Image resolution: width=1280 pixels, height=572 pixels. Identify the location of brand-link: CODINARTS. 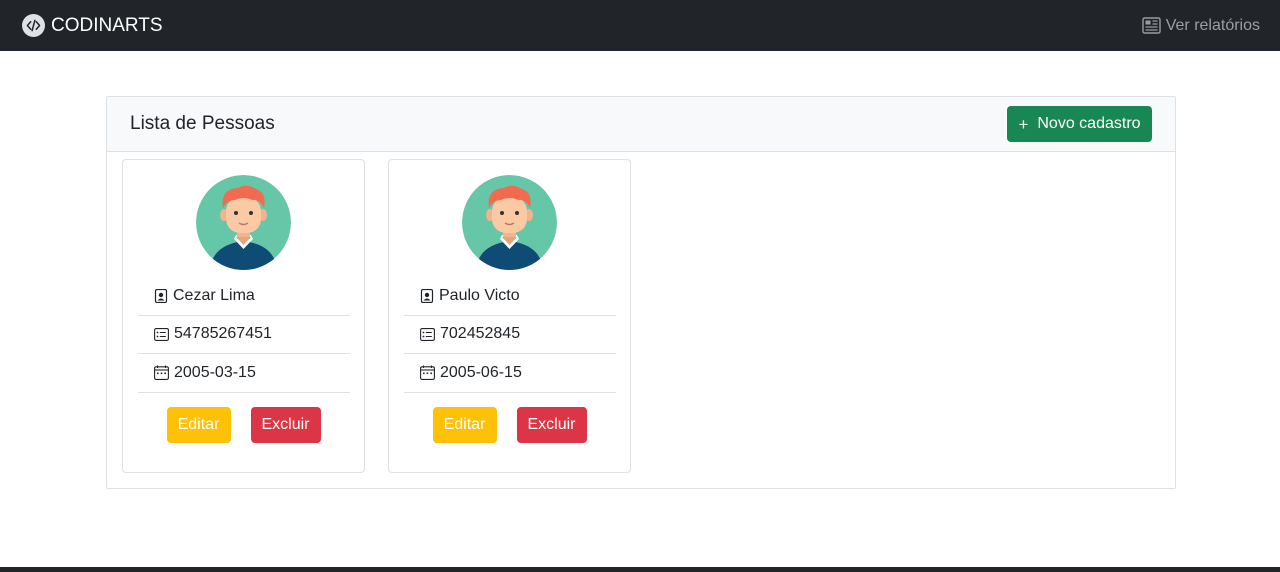
(92, 25).